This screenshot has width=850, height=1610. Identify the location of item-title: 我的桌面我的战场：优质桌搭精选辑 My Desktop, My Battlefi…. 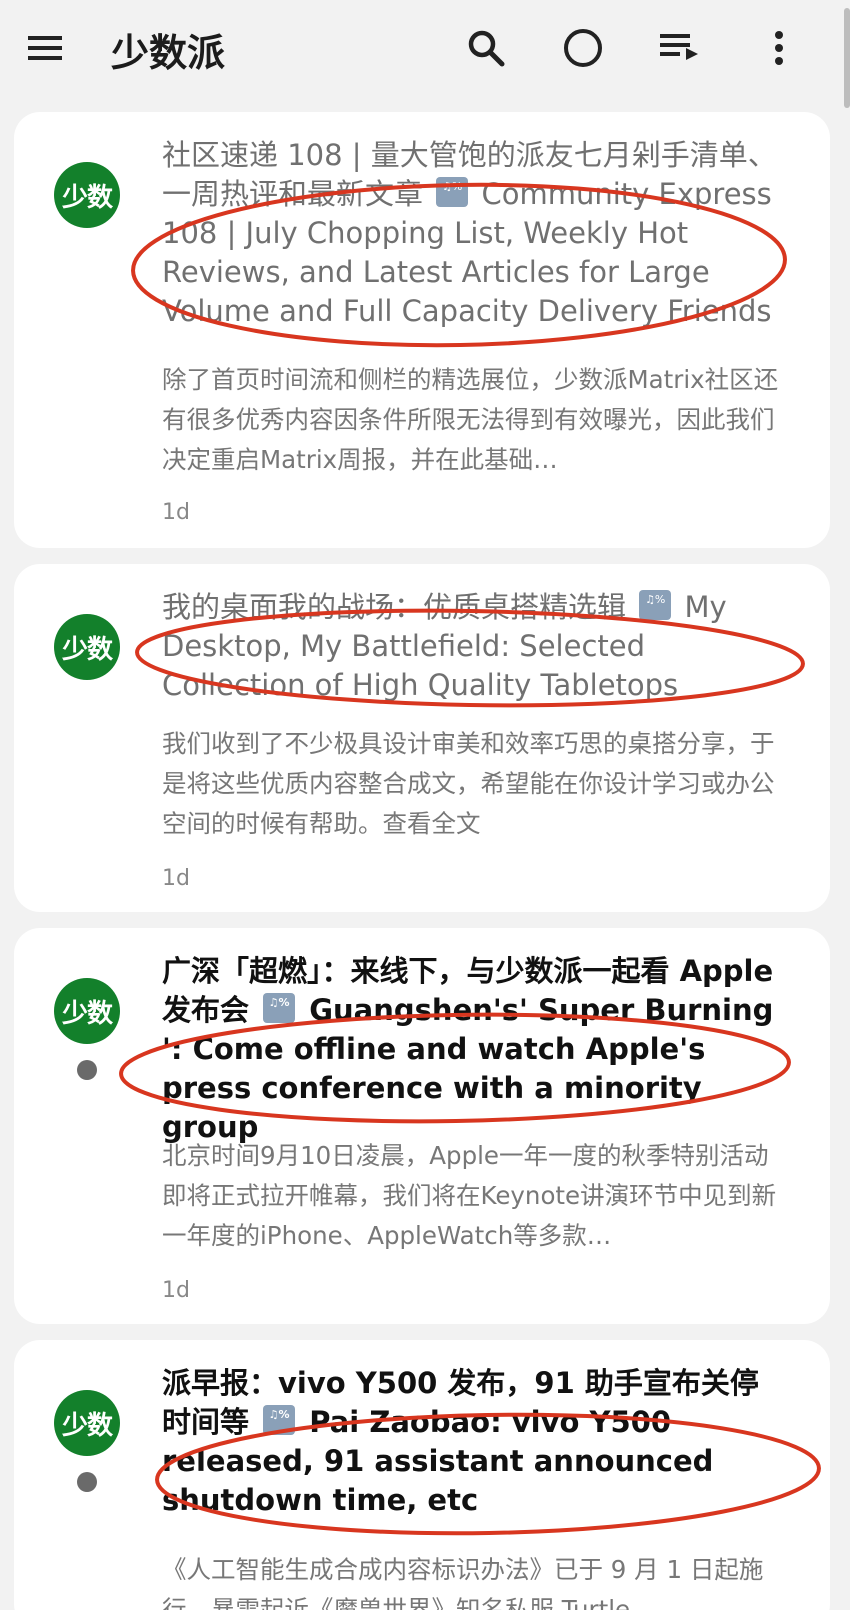
(474, 646).